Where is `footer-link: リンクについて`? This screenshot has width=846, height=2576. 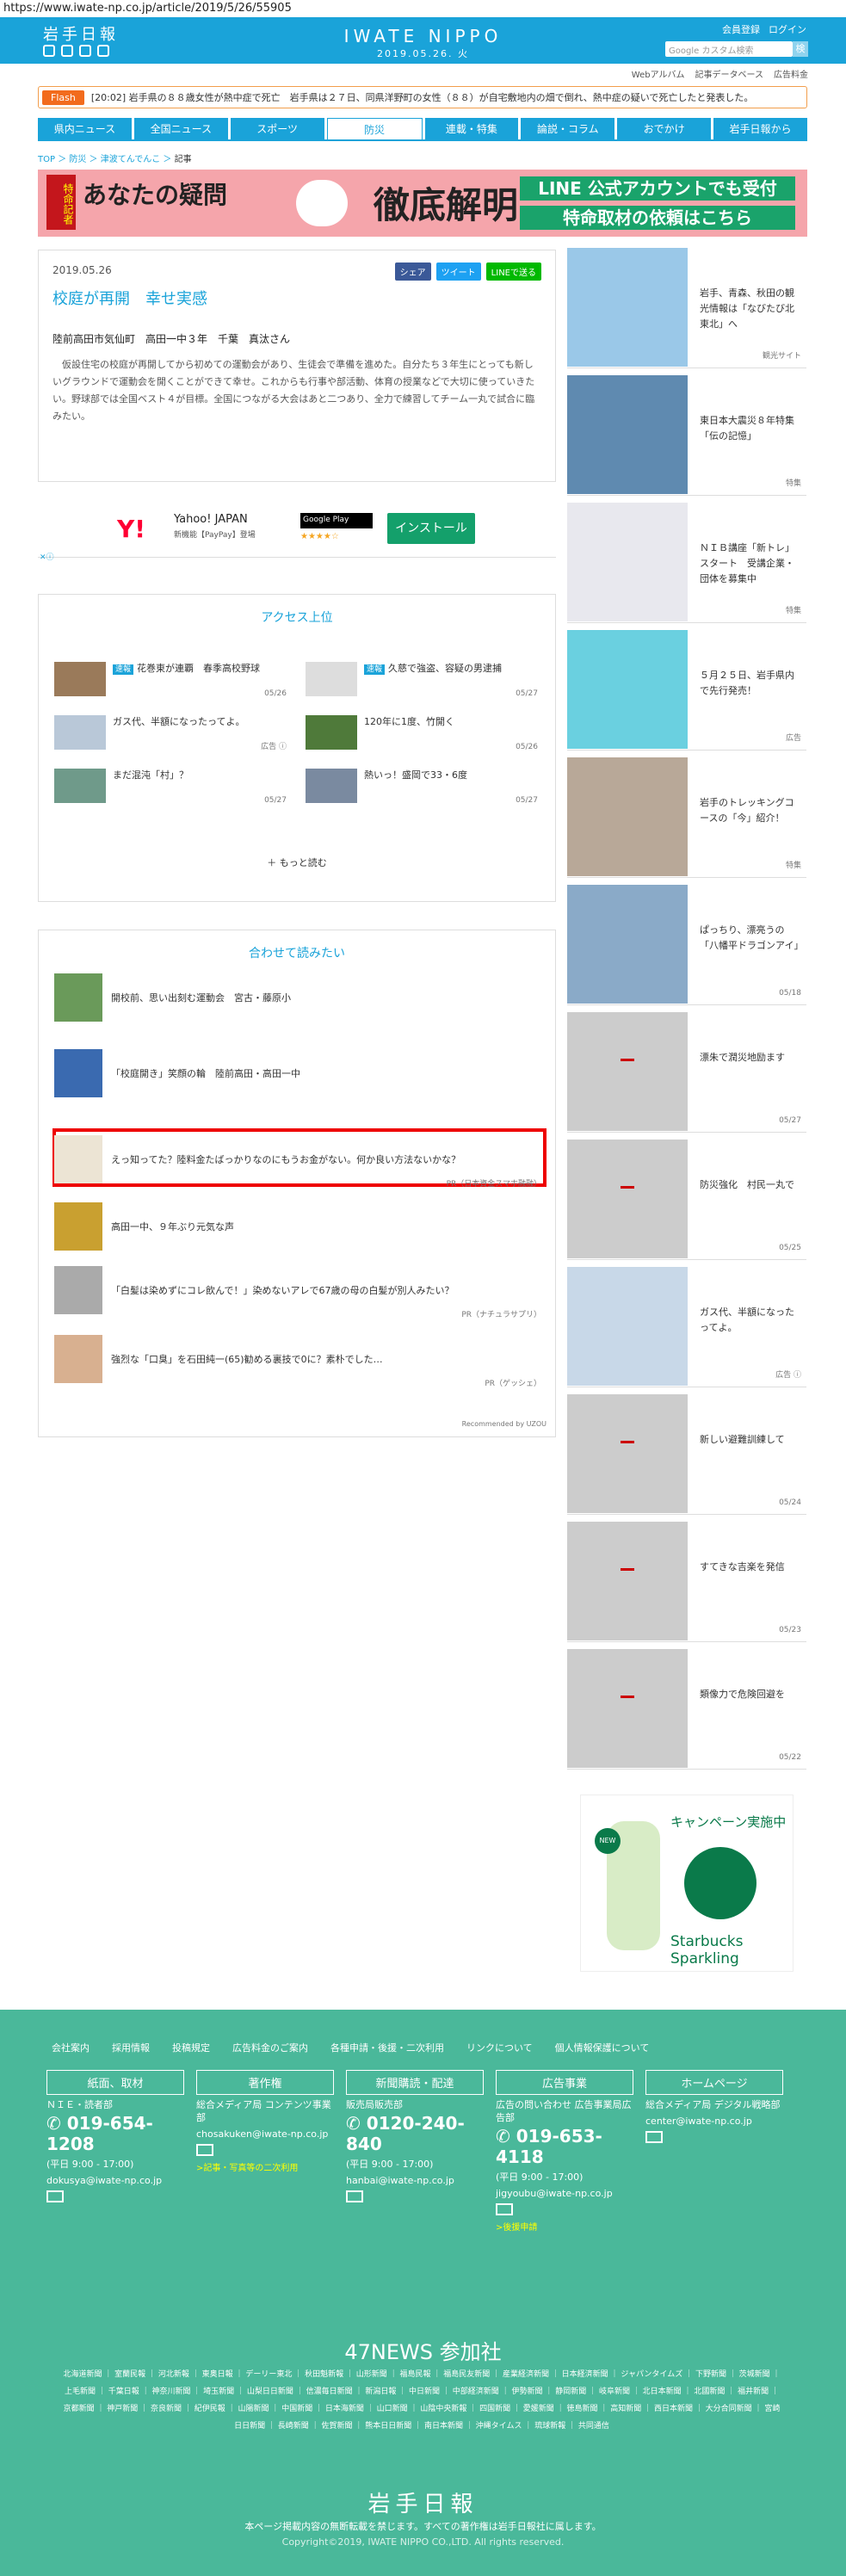
footer-link: リンクについて is located at coordinates (500, 2047).